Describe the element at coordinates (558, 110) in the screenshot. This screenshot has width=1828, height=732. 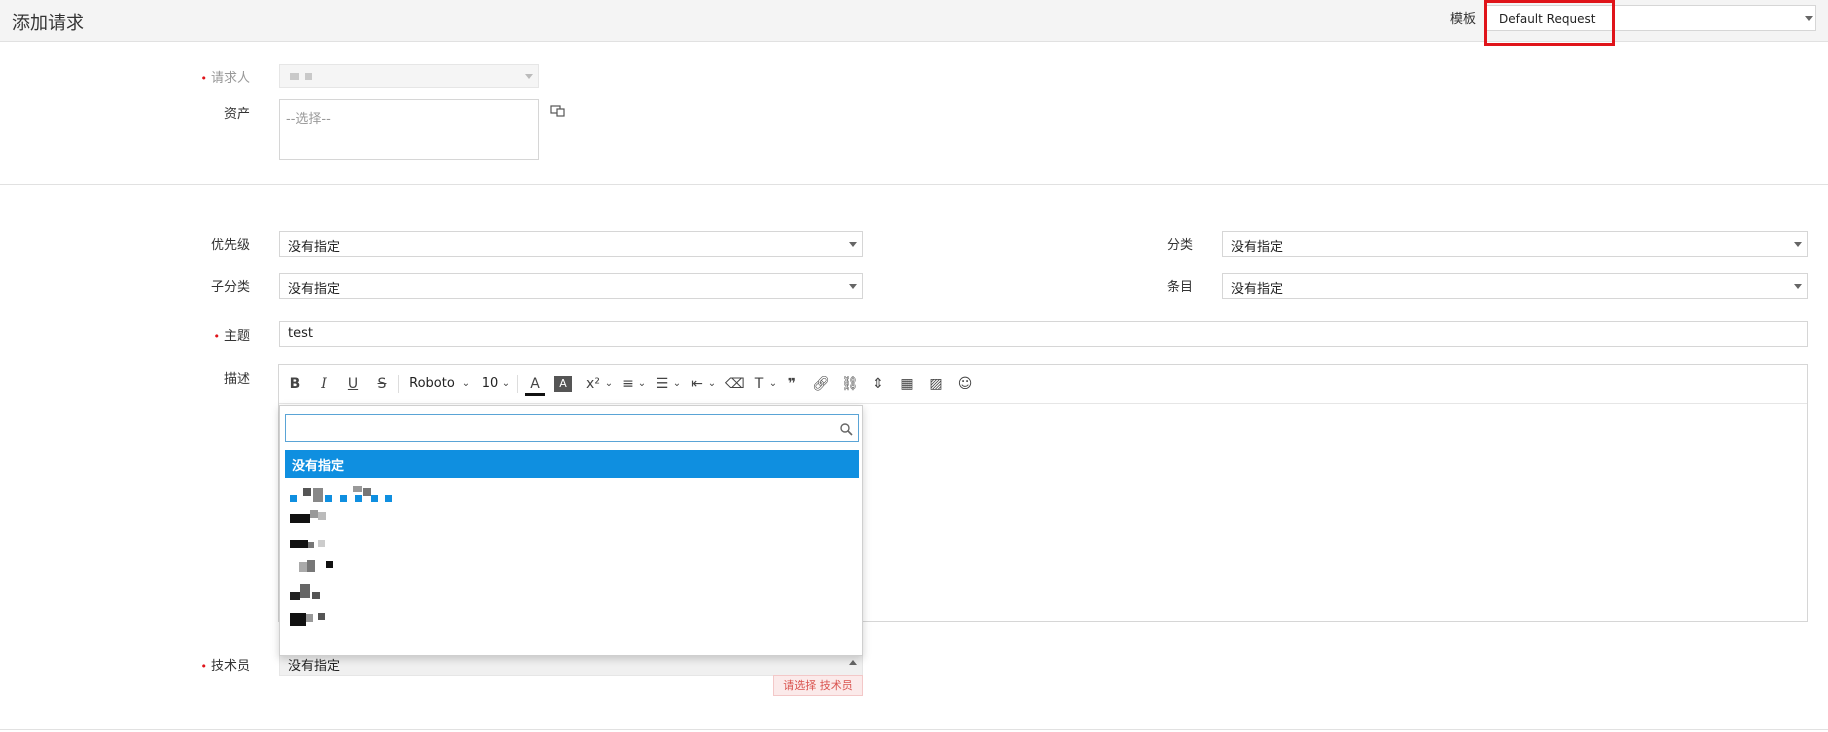
I see `asset-picker-icon` at that location.